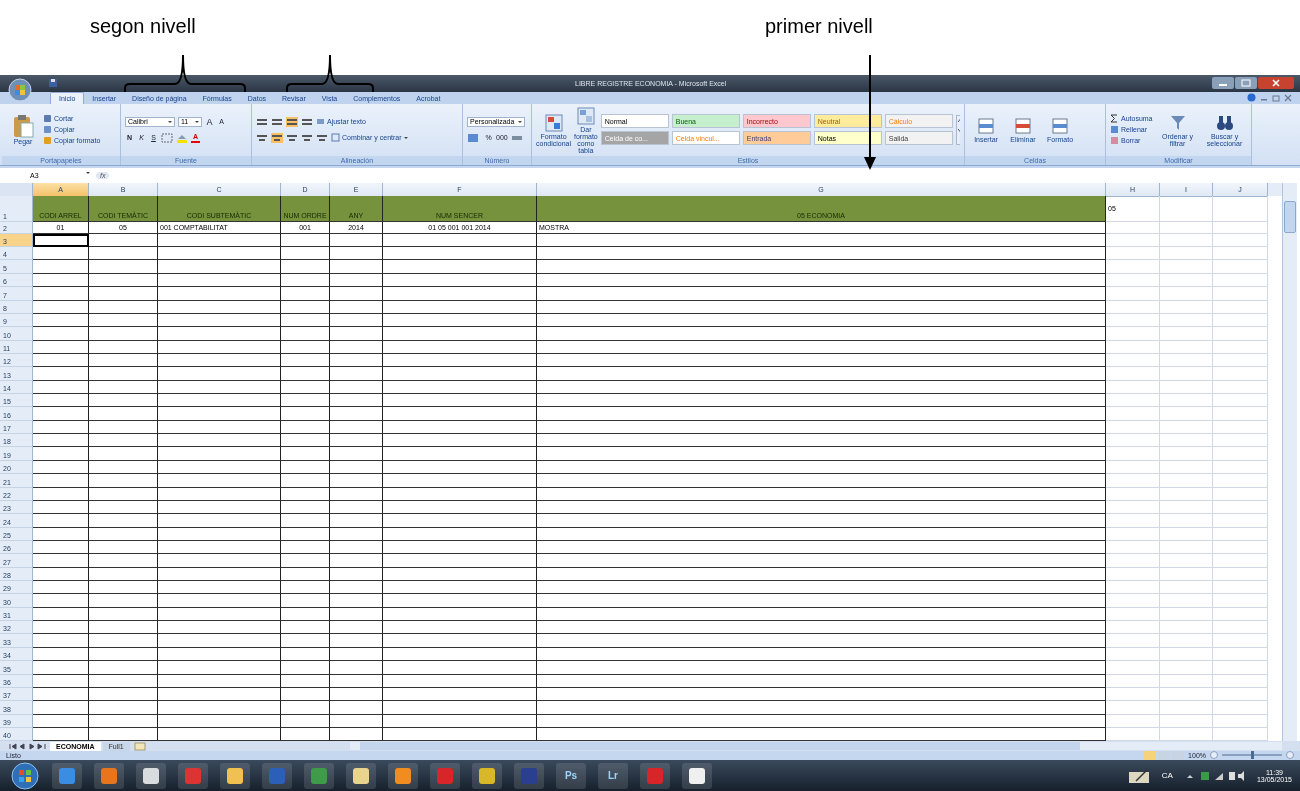 The height and width of the screenshot is (791, 1300). Describe the element at coordinates (1214, 755) in the screenshot. I see `zoom-out-button` at that location.